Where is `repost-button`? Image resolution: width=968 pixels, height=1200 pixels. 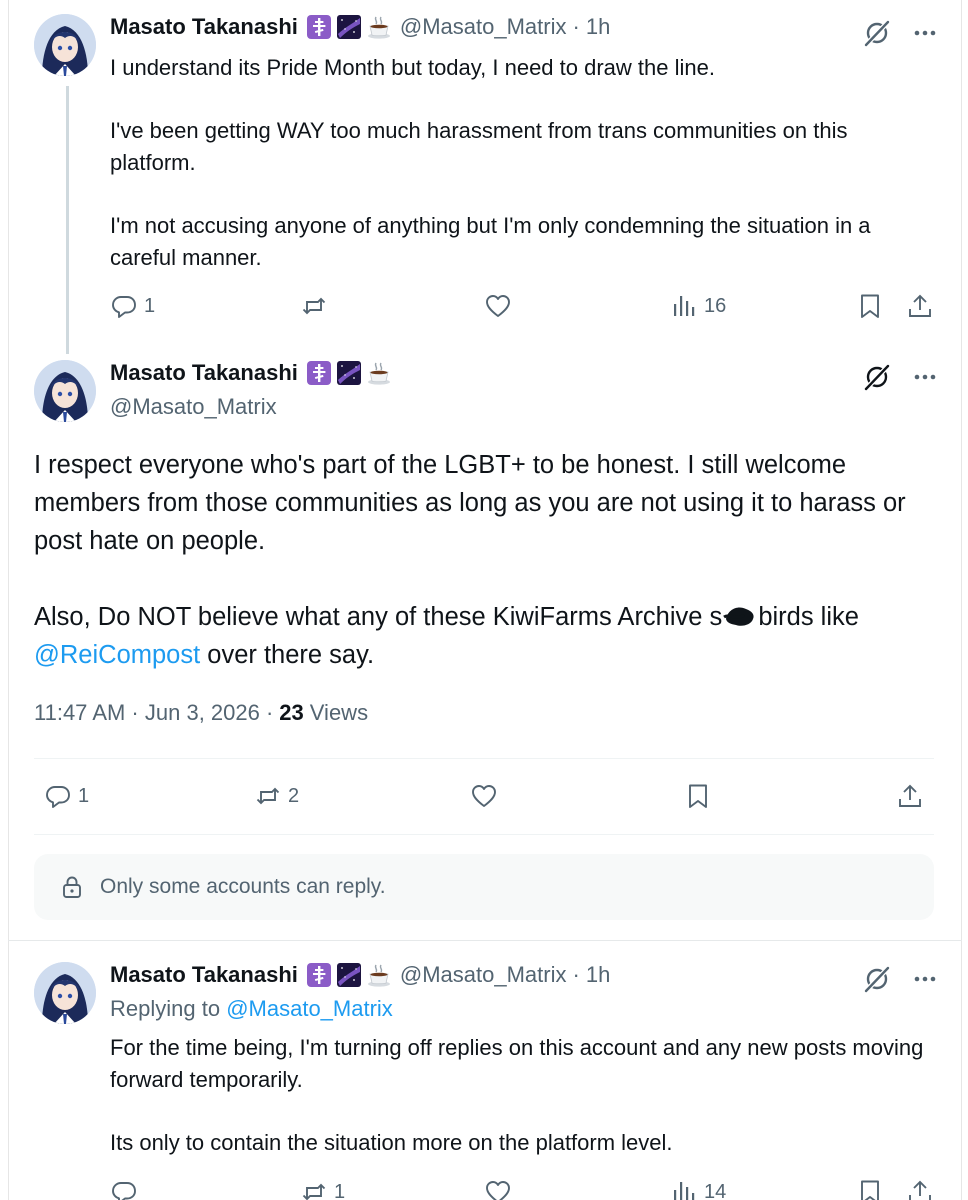
repost-button is located at coordinates (314, 306).